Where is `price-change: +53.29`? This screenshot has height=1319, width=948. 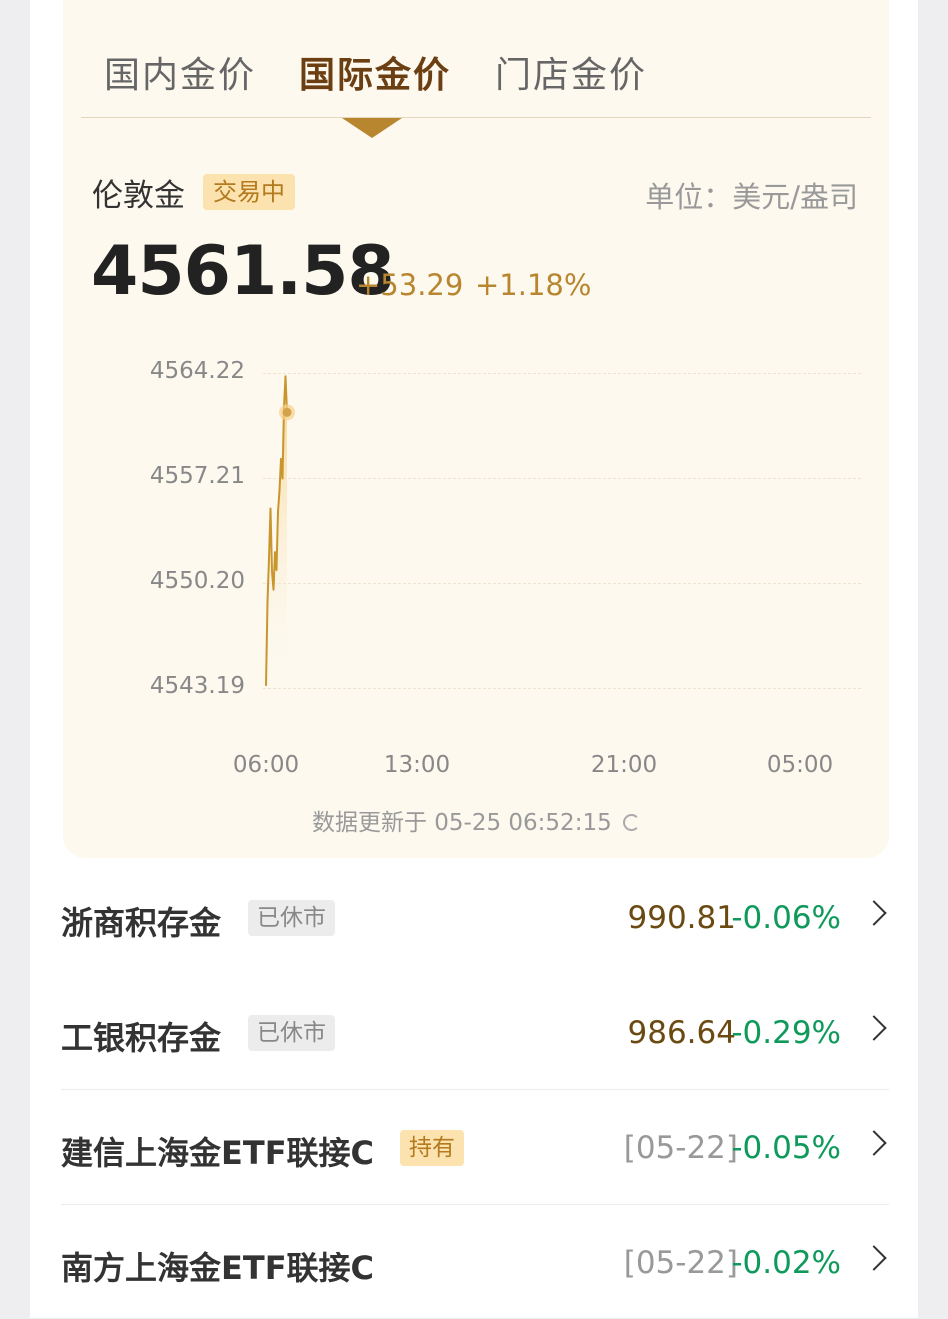
price-change: +53.29 is located at coordinates (410, 285).